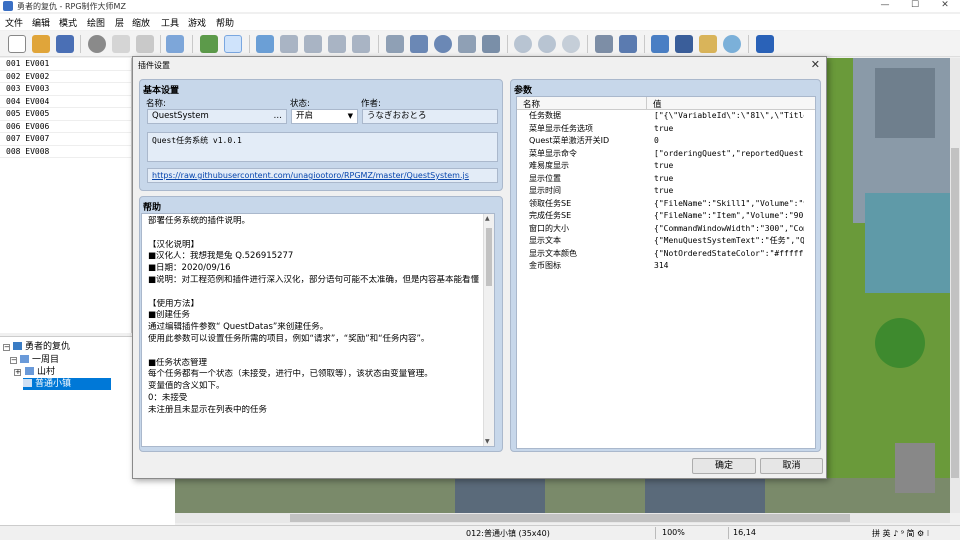 This screenshot has width=960, height=540. Describe the element at coordinates (289, 338) in the screenshot. I see `help-line: 使用此参数可以设置任务所需的项目，例如“请求”，“奖励”和“任务内容”。` at that location.